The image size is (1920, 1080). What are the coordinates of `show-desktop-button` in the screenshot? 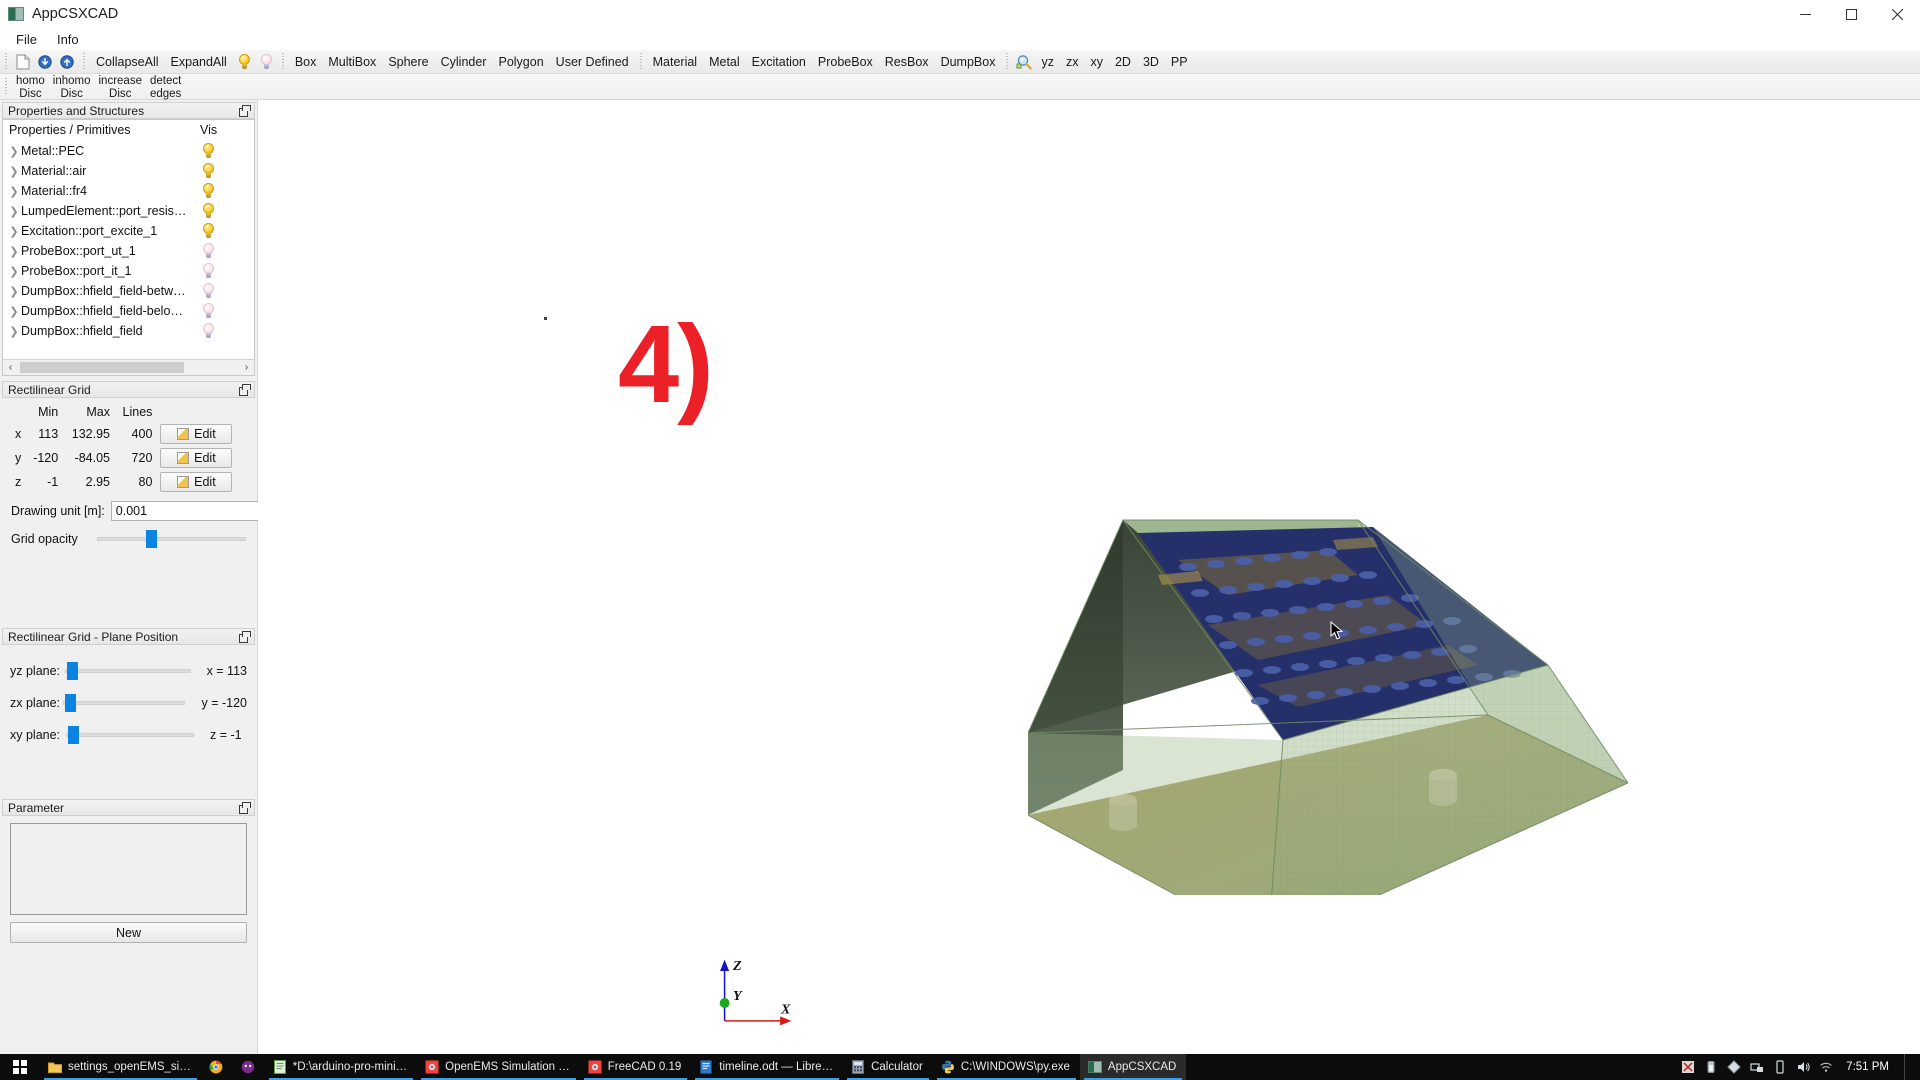 It's located at (1908, 1067).